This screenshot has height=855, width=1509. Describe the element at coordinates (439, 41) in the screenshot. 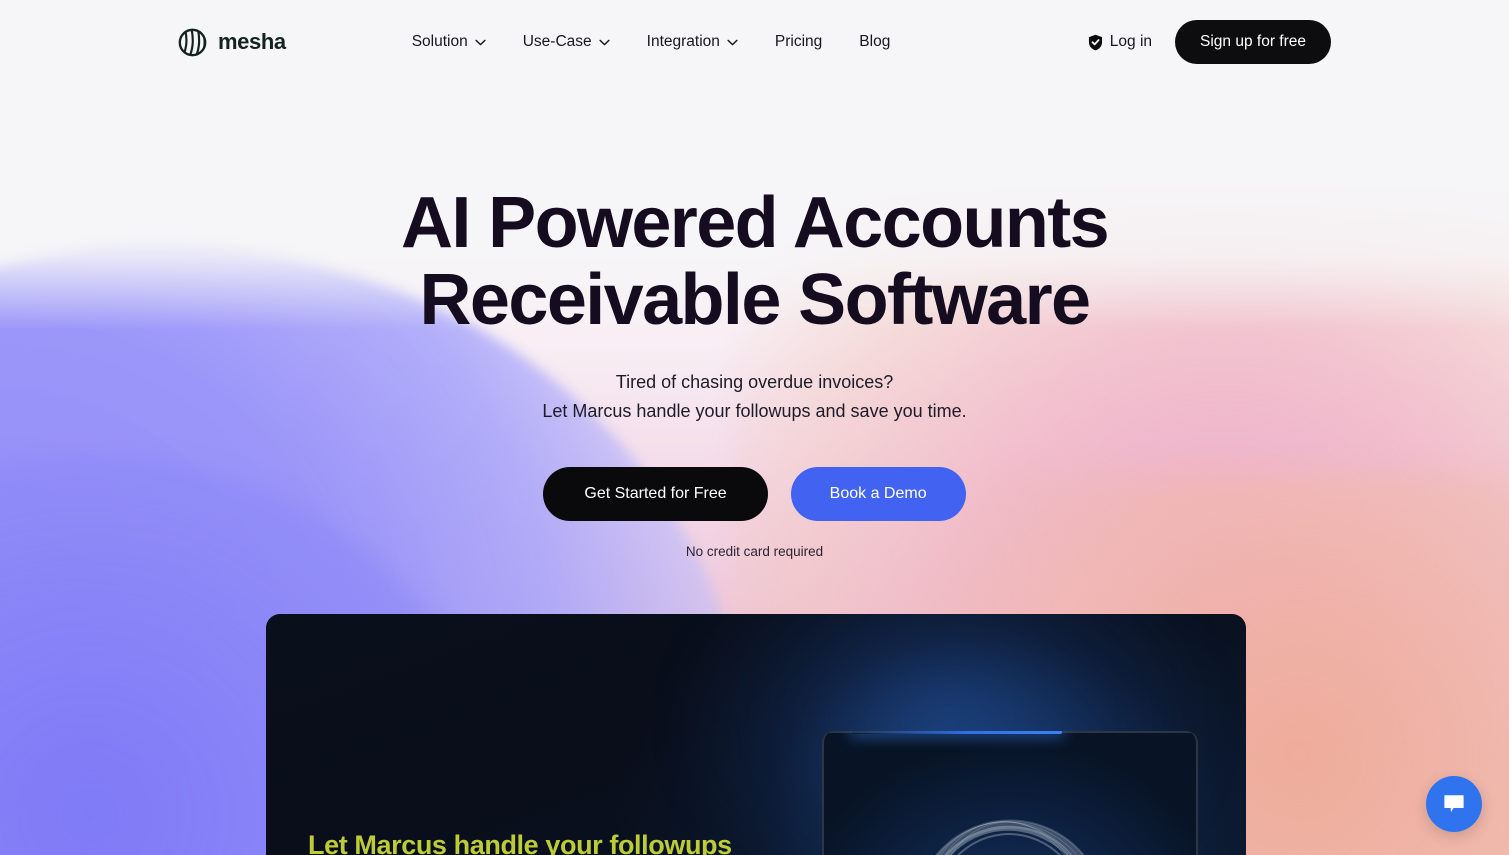

I see `nav-item-label: Solution` at that location.